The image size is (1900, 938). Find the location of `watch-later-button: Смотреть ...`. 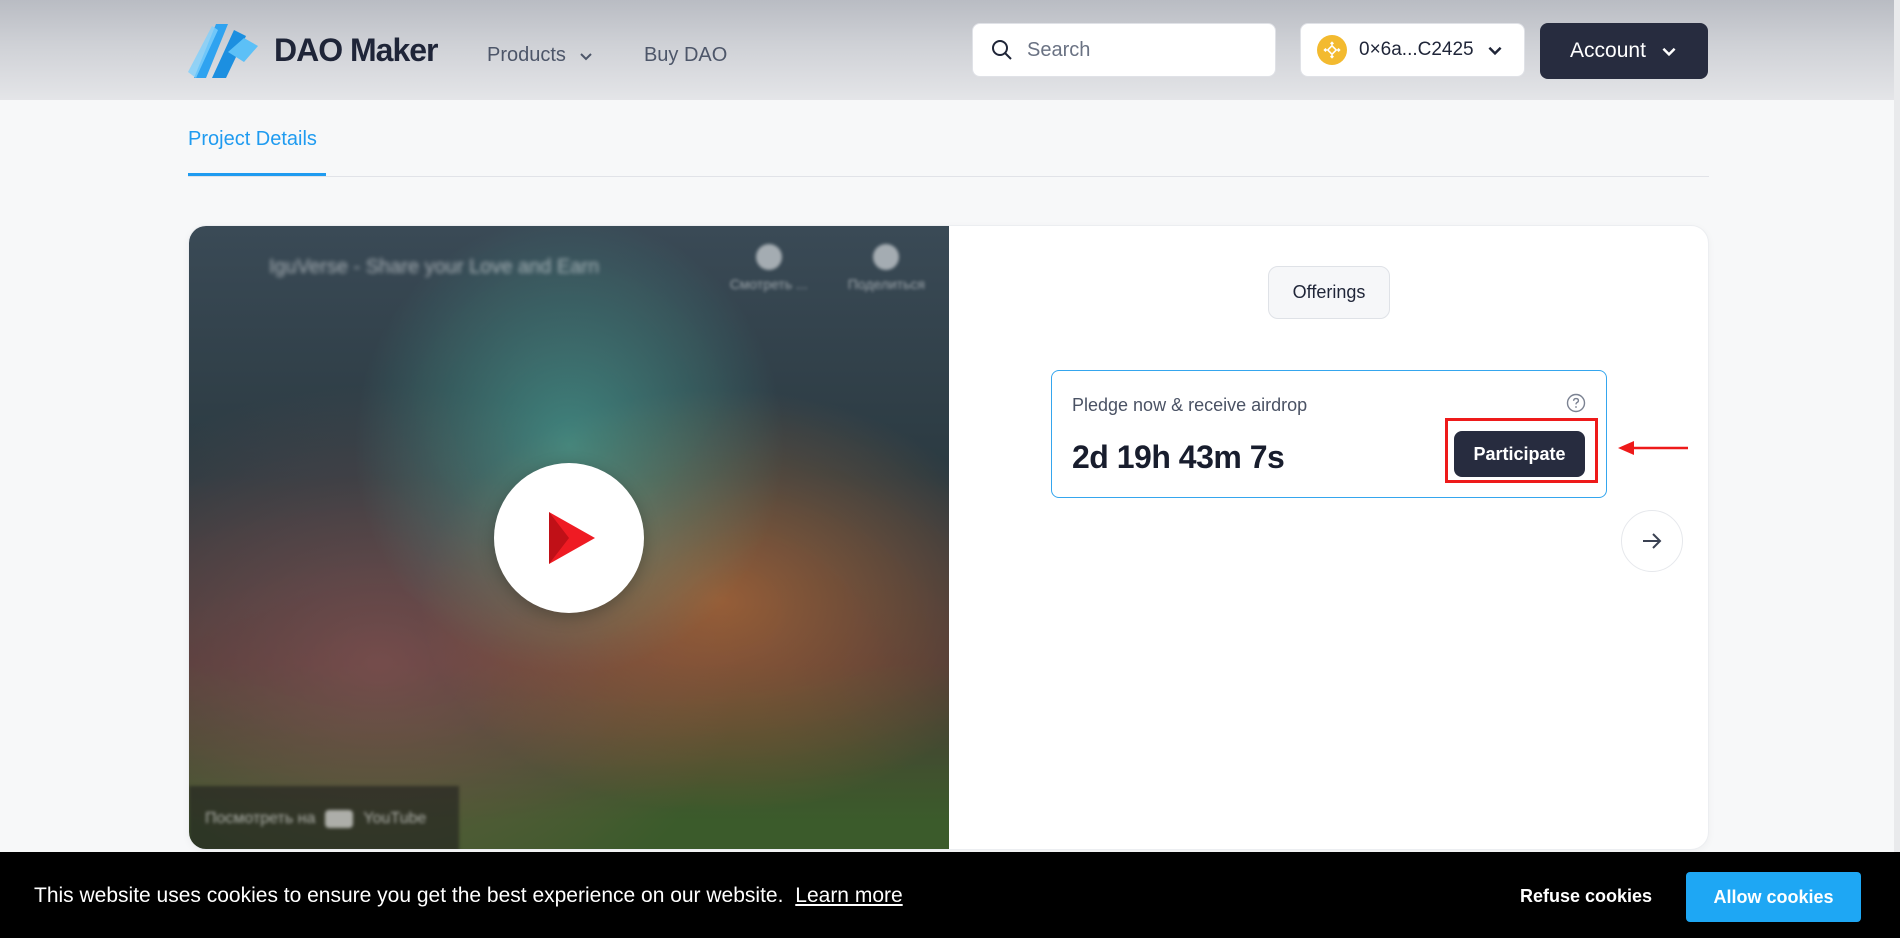

watch-later-button: Смотреть ... is located at coordinates (769, 268).